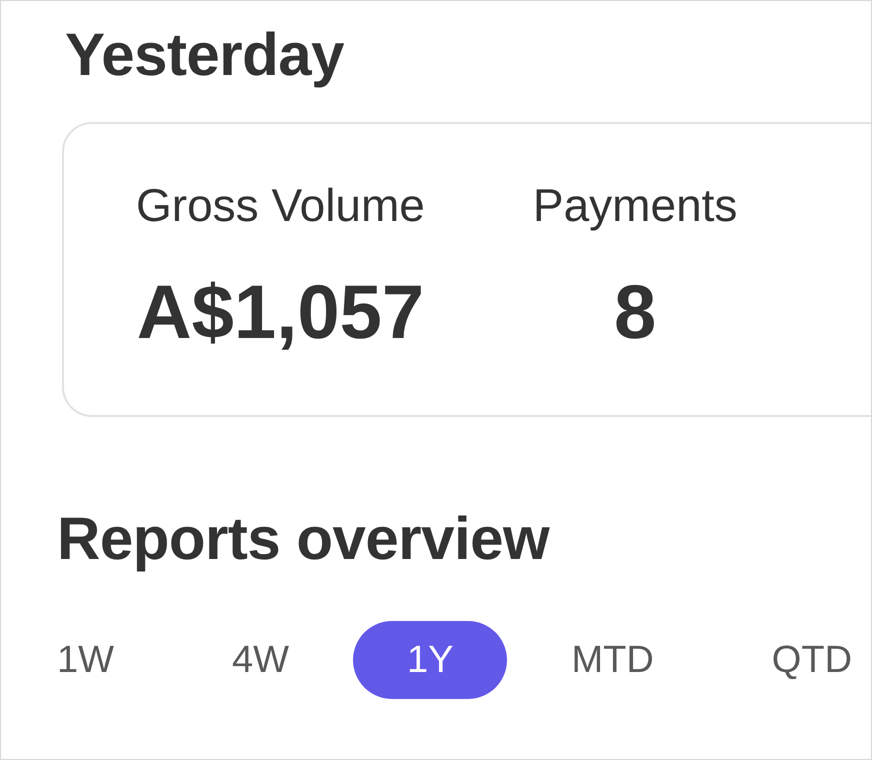 Image resolution: width=872 pixels, height=760 pixels. What do you see at coordinates (635, 313) in the screenshot?
I see `metric-value: 8` at bounding box center [635, 313].